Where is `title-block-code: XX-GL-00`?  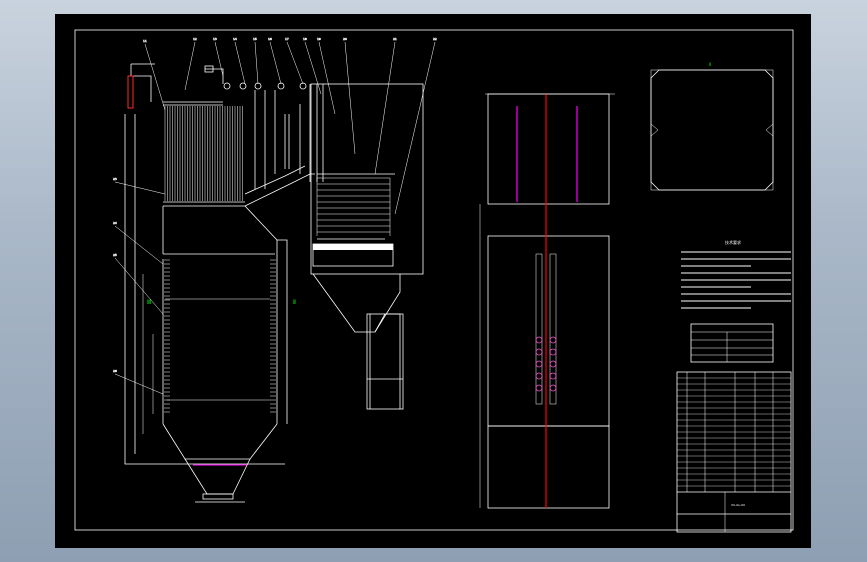
title-block-code: XX-GL-00 is located at coordinates (738, 505).